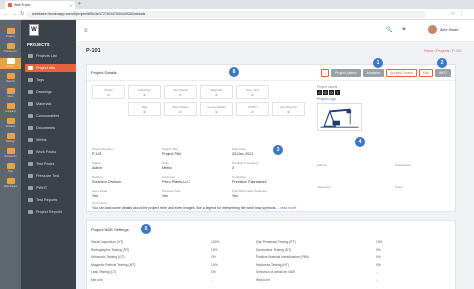 This screenshot has height=289, width=474. Describe the element at coordinates (276, 272) in the screenshot. I see `nde-test-name: Selection of welds for NDE` at that location.